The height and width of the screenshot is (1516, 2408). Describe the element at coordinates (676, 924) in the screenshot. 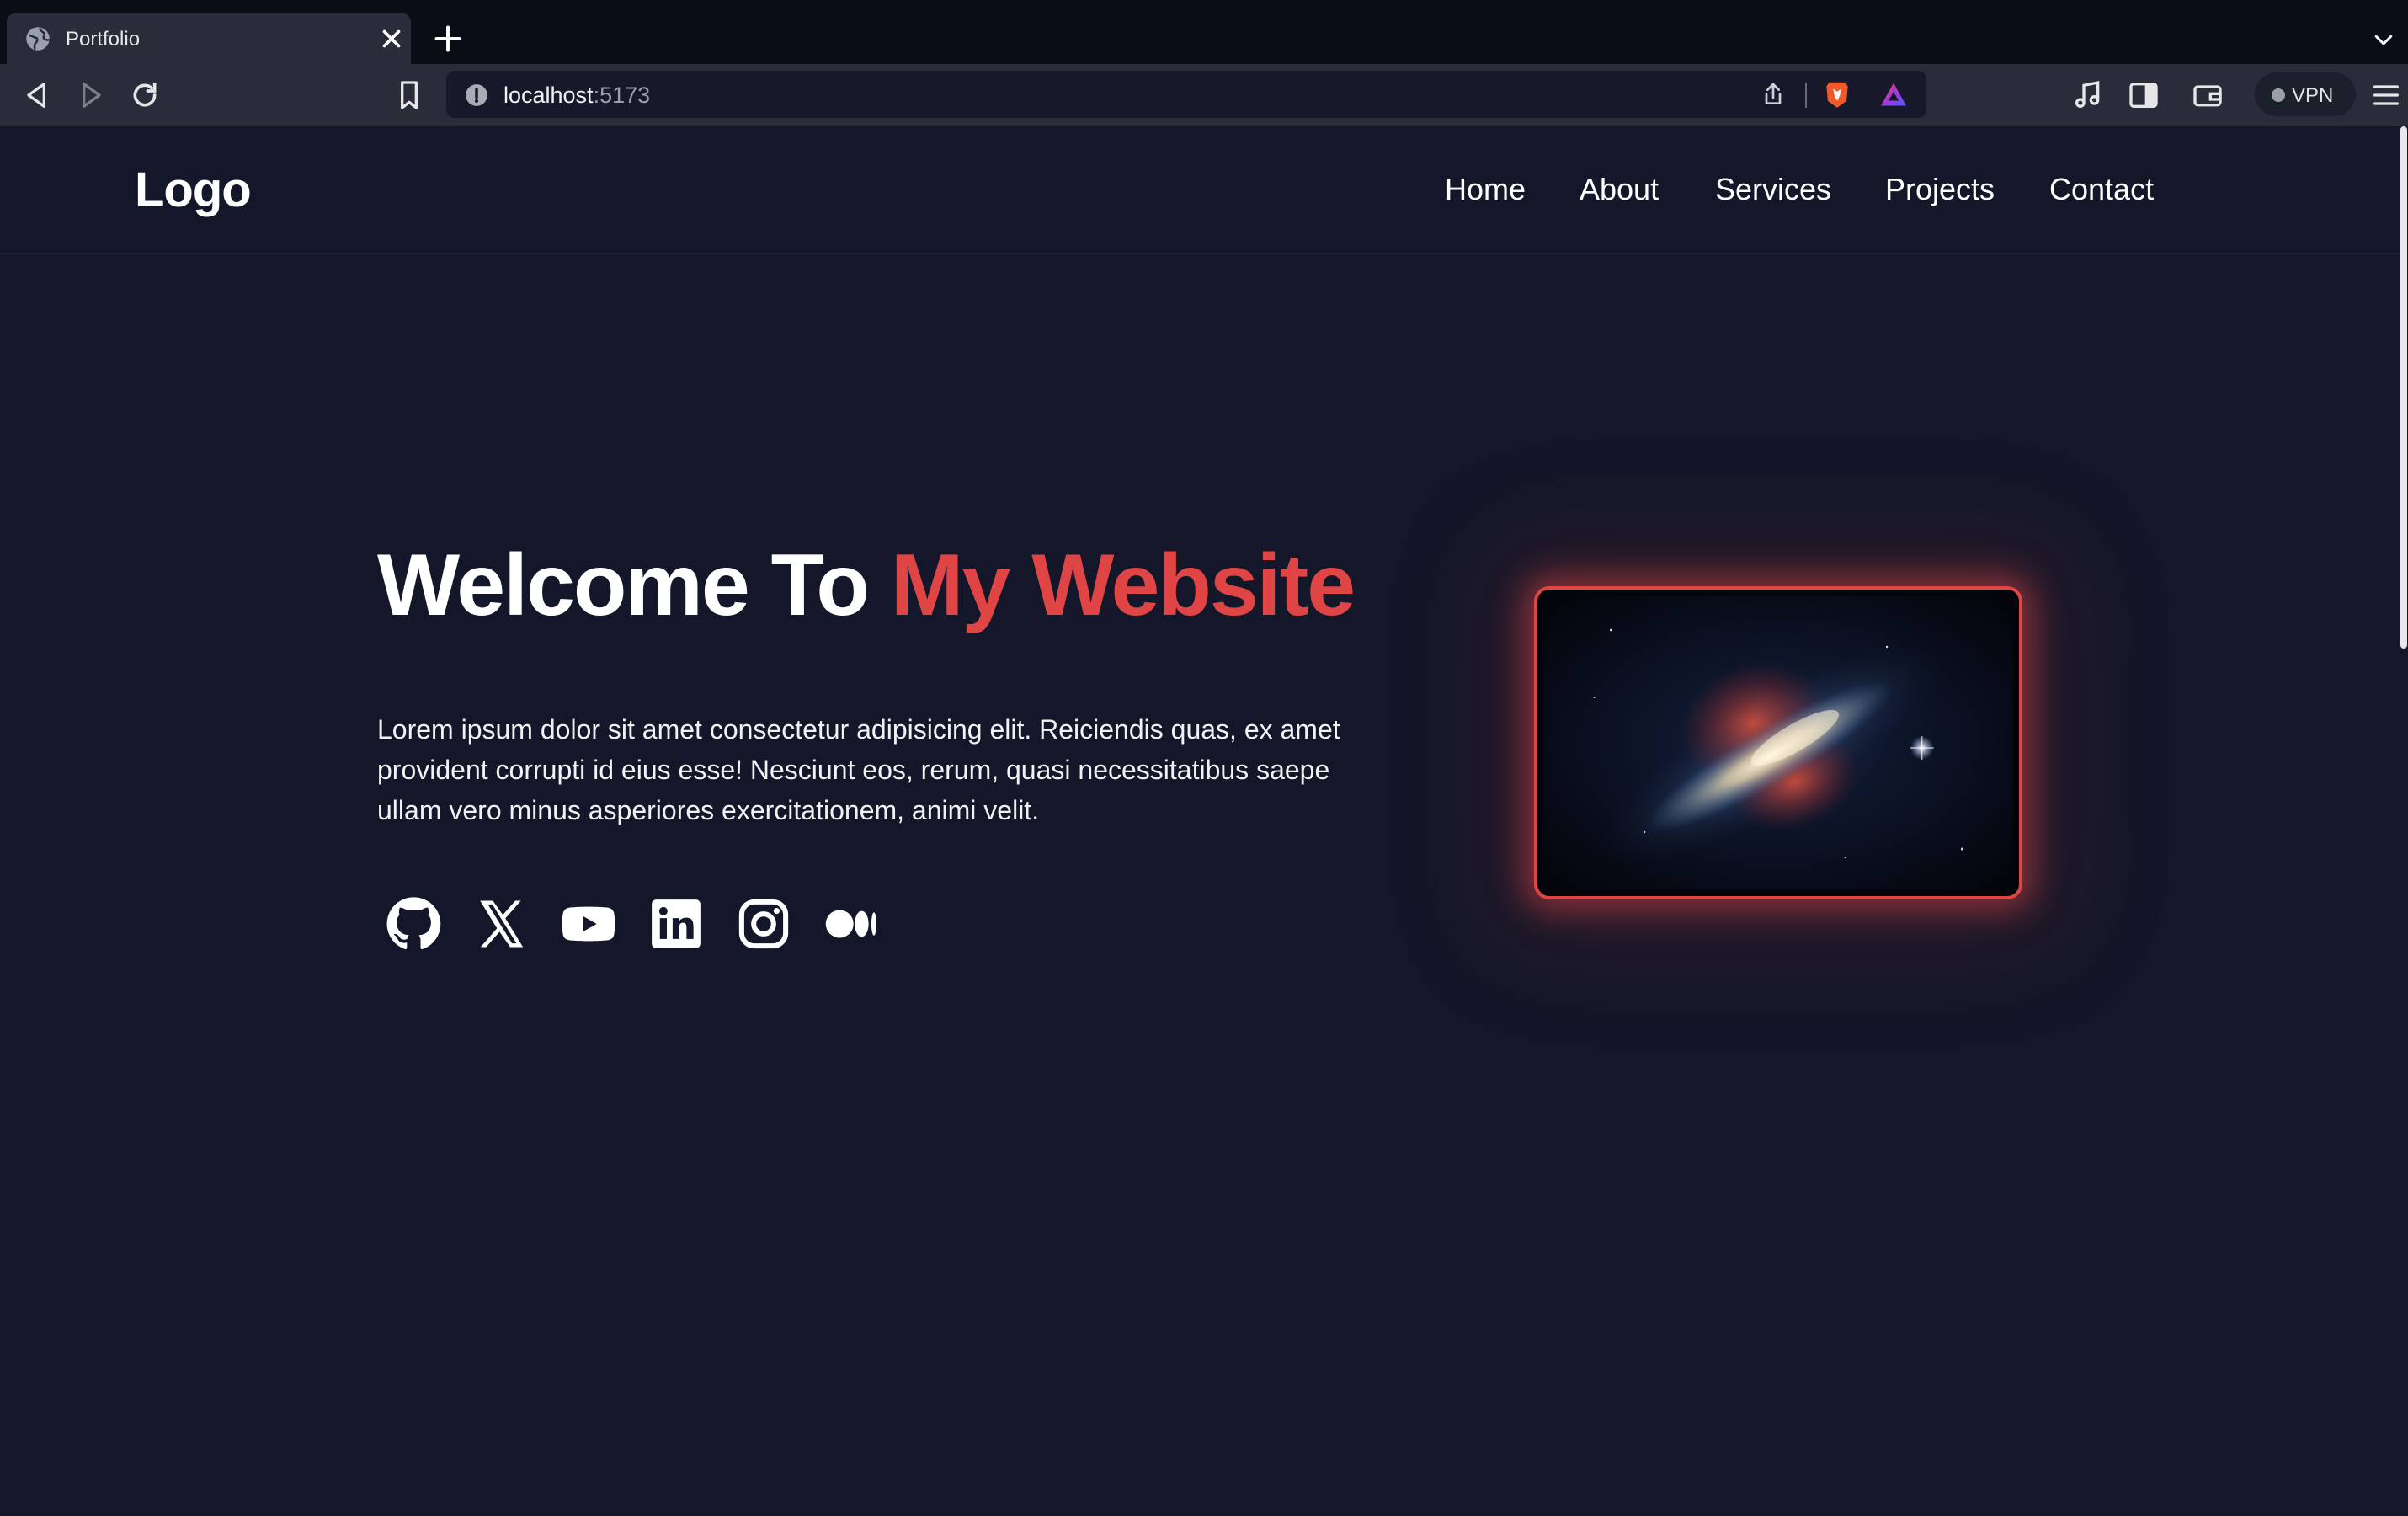

I see `linkedin-icon` at that location.